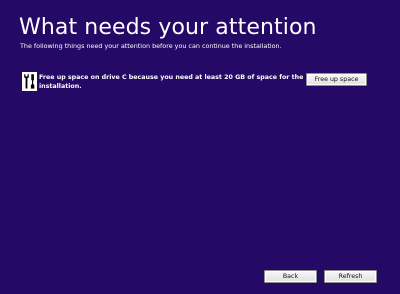 The image size is (400, 294). Describe the element at coordinates (350, 276) in the screenshot. I see `refresh-button: Refresh` at that location.